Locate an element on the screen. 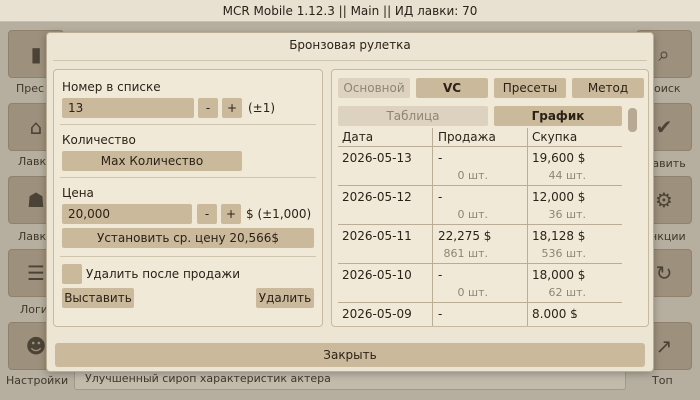  dialog-divider is located at coordinates (350, 60).